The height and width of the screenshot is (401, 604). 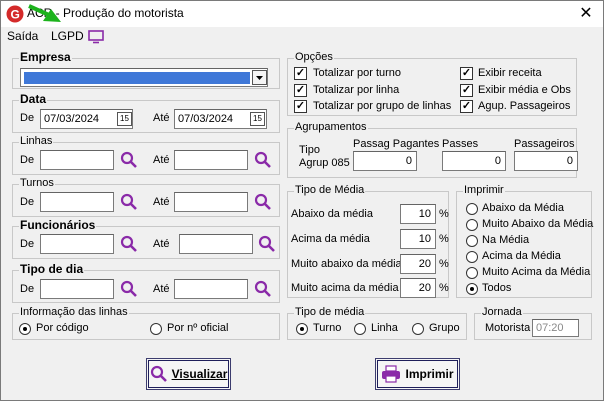 What do you see at coordinates (146, 282) in the screenshot?
I see `tipo-dia-group: Tipo de dia De Até` at bounding box center [146, 282].